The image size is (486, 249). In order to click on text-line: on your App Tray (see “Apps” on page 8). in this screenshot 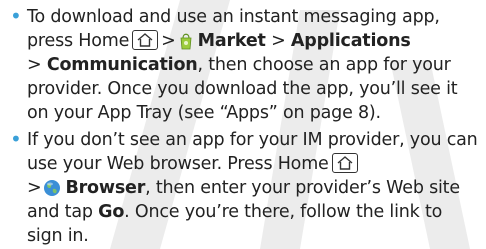, I will do `click(204, 113)`.